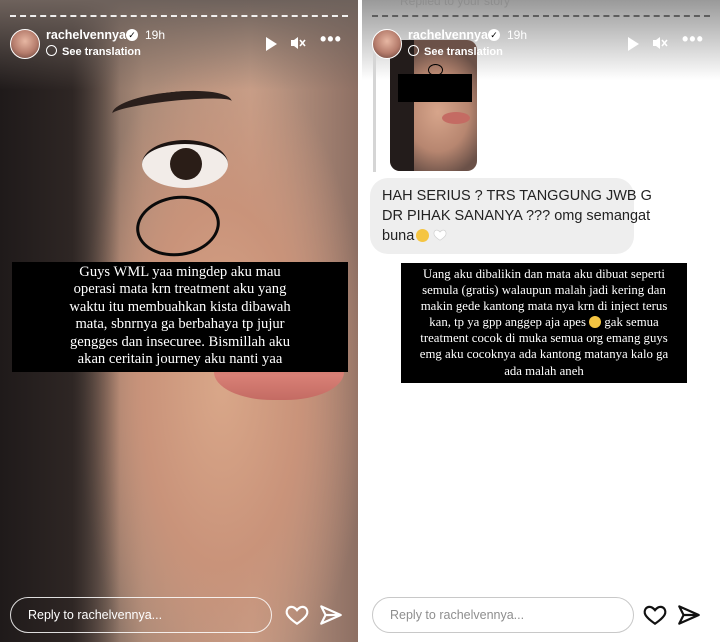  Describe the element at coordinates (398, 236) in the screenshot. I see `message-text: buna` at that location.